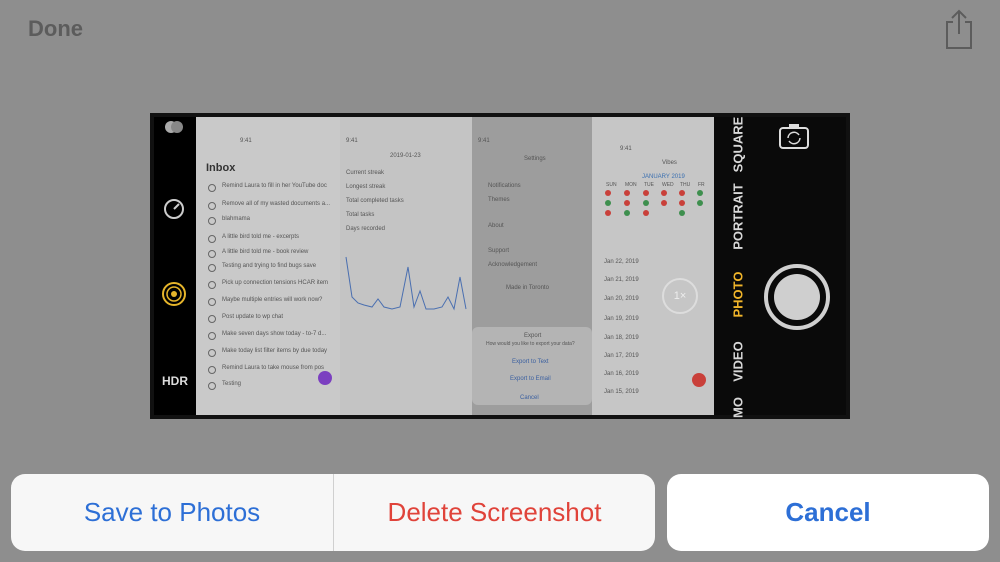  I want to click on stats-row: Total completed tasks, so click(375, 201).